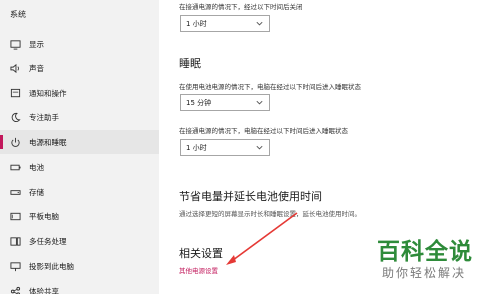 Image resolution: width=500 pixels, height=294 pixels. Describe the element at coordinates (15, 192) in the screenshot. I see `storage-icon` at that location.